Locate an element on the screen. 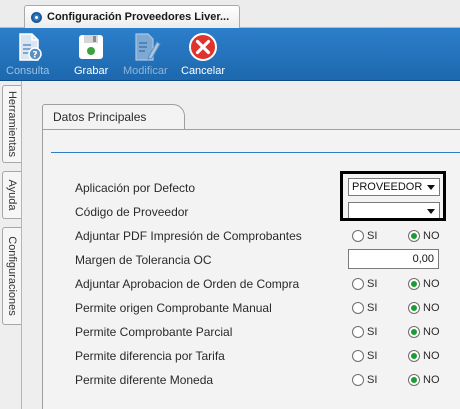 The image size is (460, 409). consulta-button: ? Consulta is located at coordinates (27, 55).